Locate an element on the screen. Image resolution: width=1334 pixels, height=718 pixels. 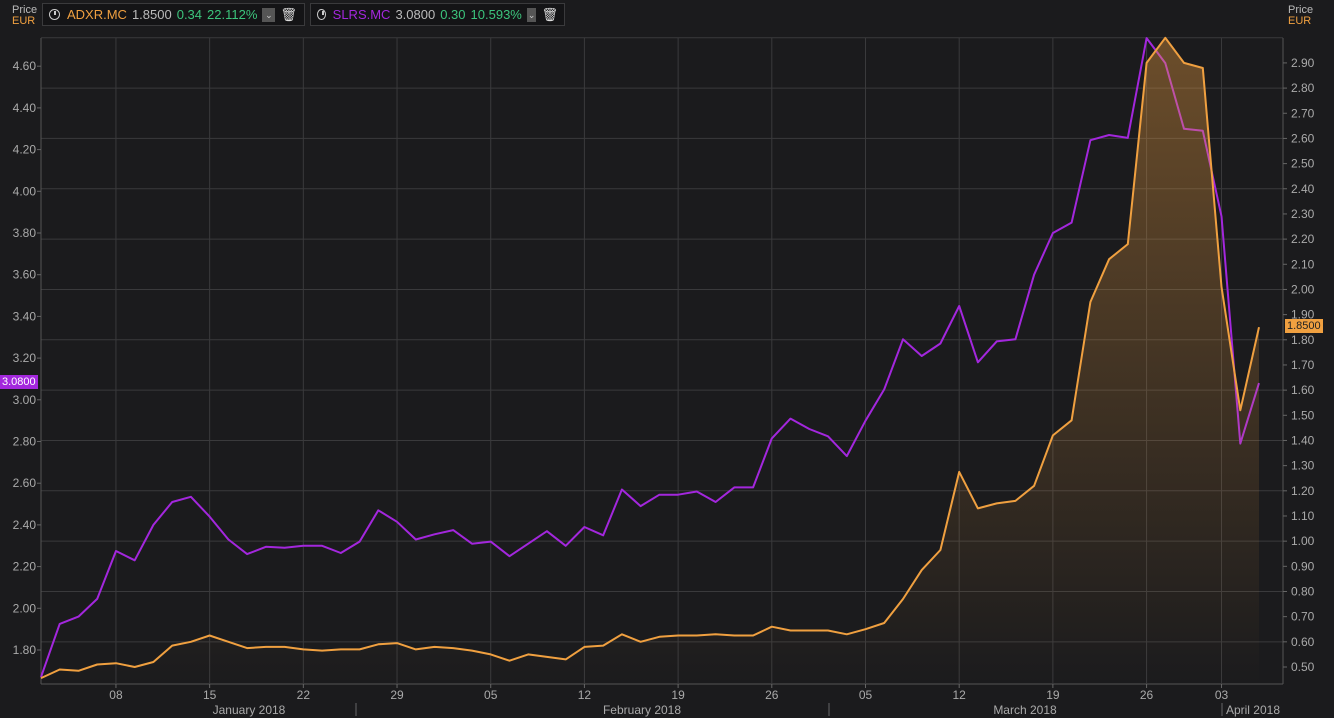
legend-change: 0.30 is located at coordinates (453, 14).